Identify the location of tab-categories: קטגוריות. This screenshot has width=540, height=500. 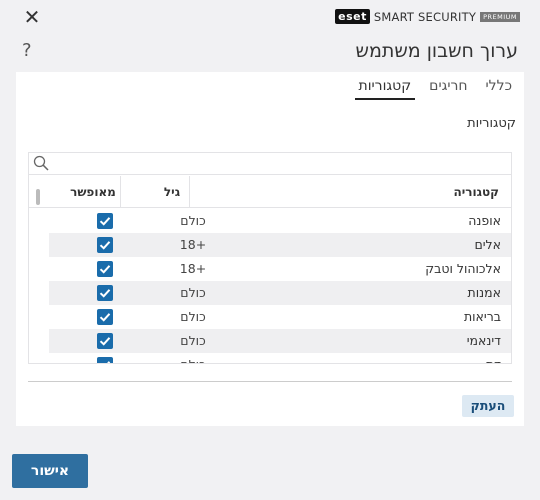
(385, 88).